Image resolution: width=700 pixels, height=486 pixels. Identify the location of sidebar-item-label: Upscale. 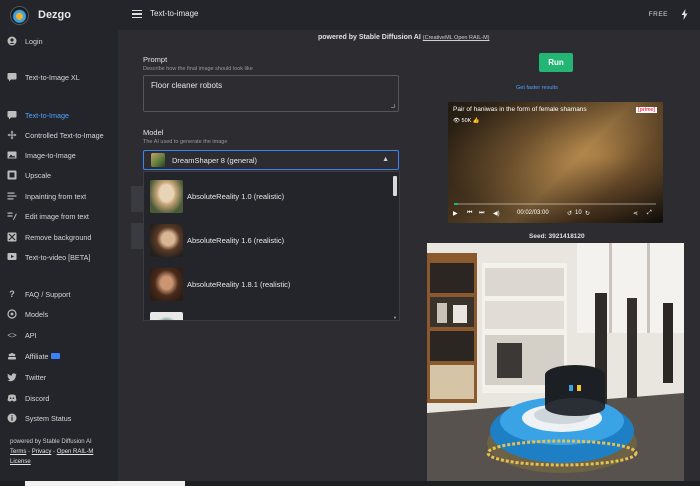
(38, 175).